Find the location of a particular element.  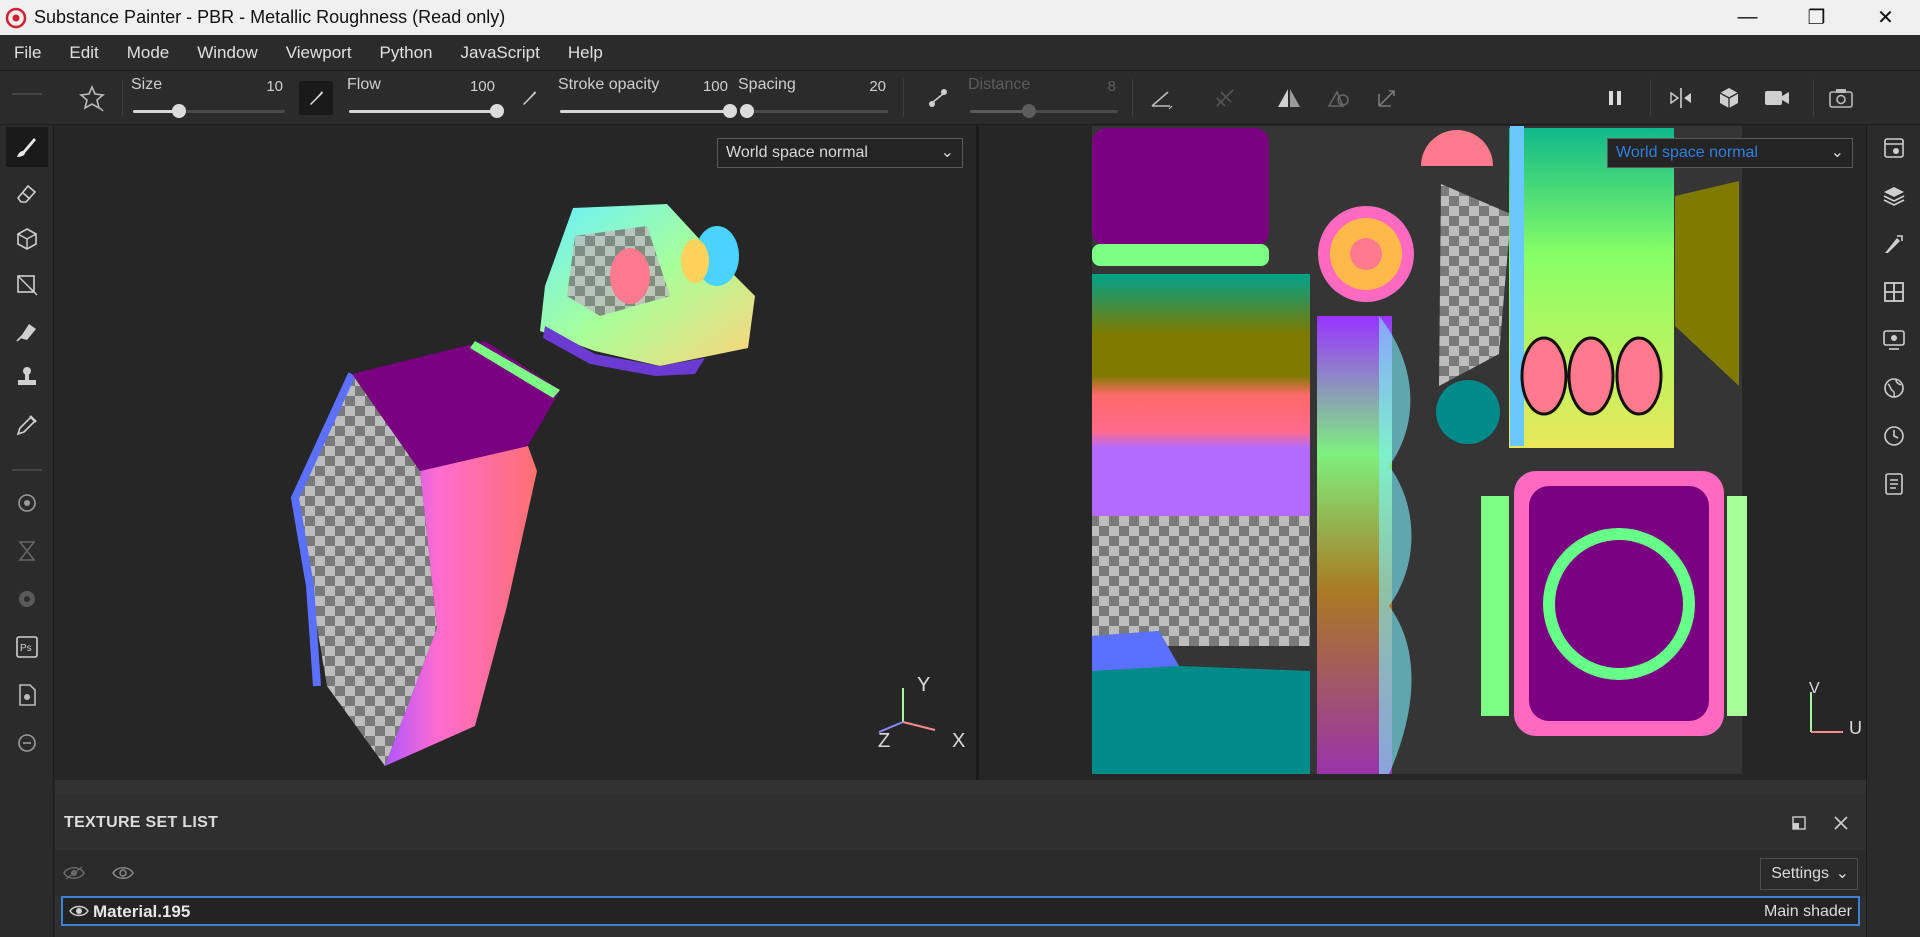

screenshot-camera-icon is located at coordinates (1841, 98).